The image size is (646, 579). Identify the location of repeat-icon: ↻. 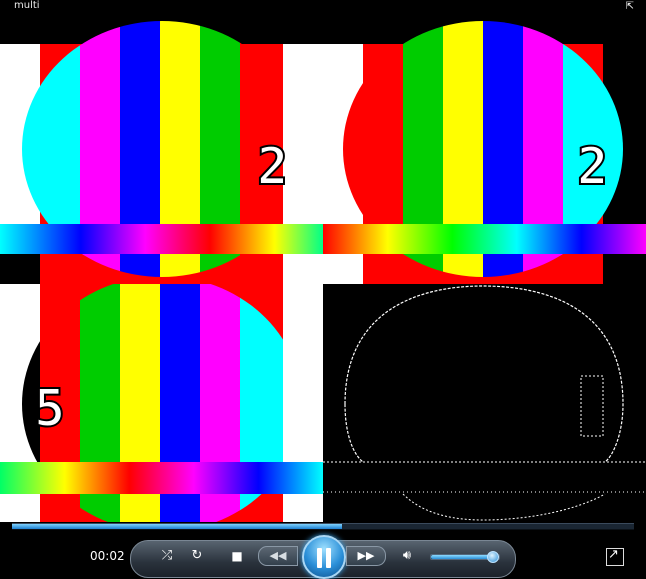
(197, 556).